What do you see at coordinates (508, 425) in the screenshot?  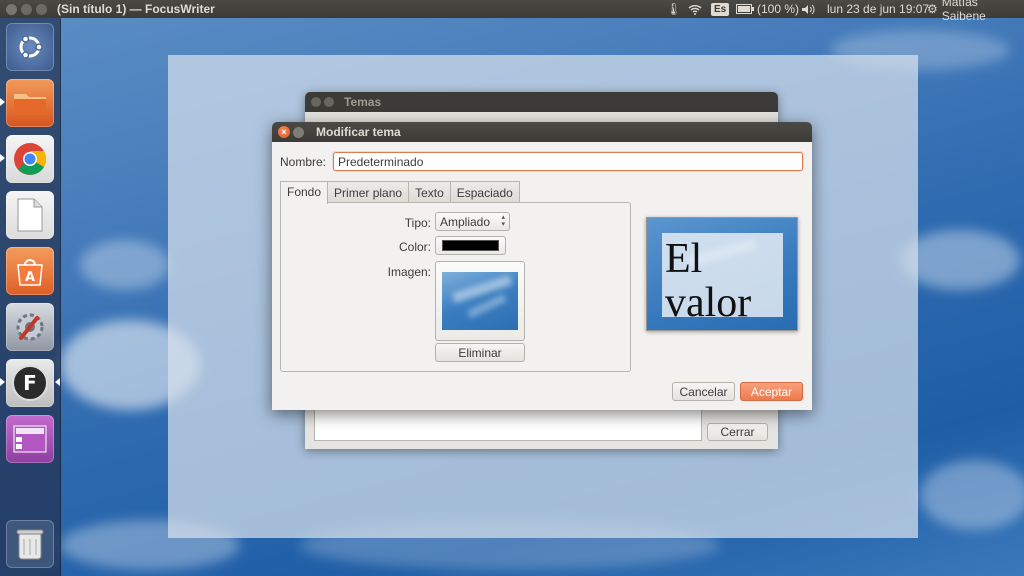 I see `themes-list` at bounding box center [508, 425].